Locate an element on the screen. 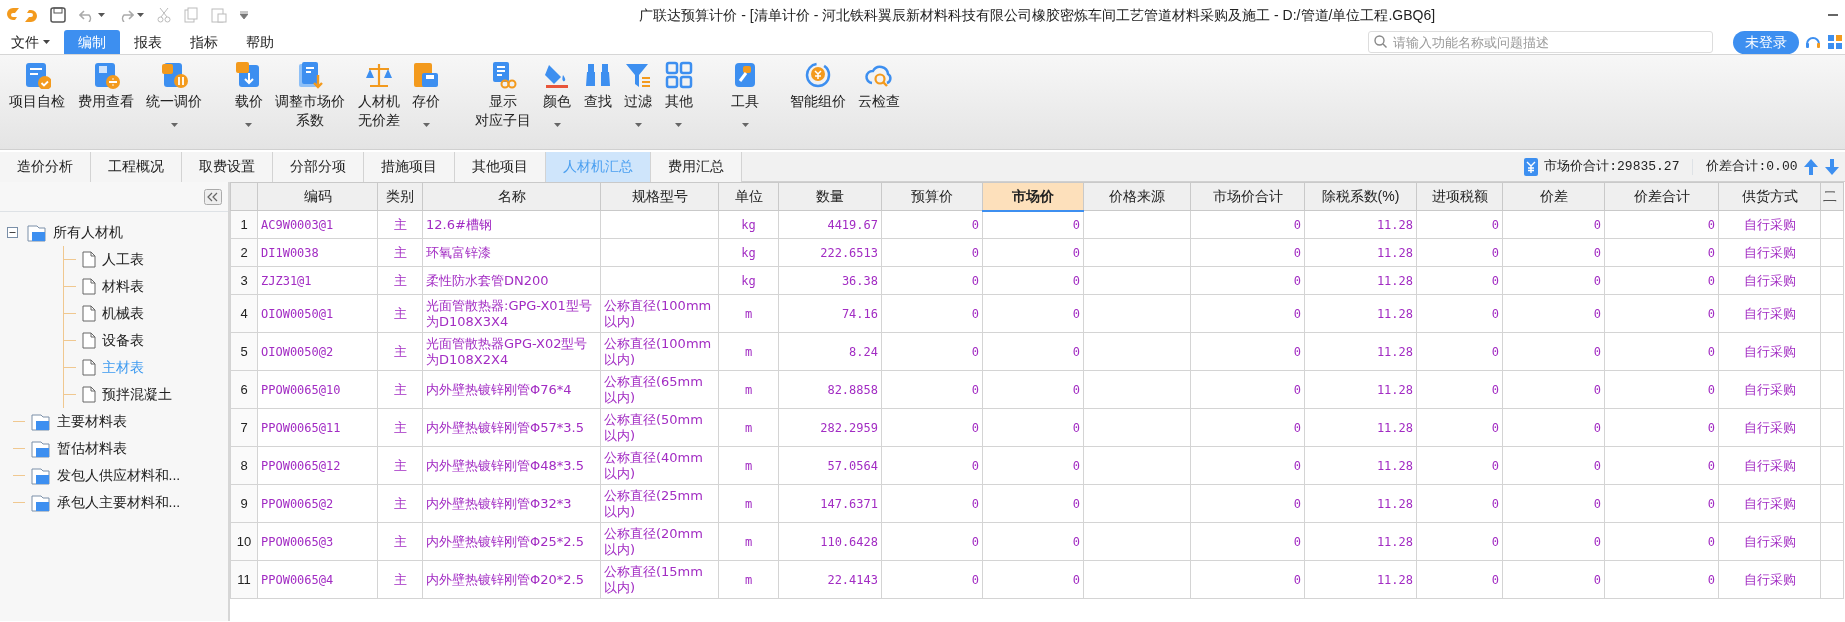 The image size is (1845, 622). tree-item: 机械表 is located at coordinates (145, 313).